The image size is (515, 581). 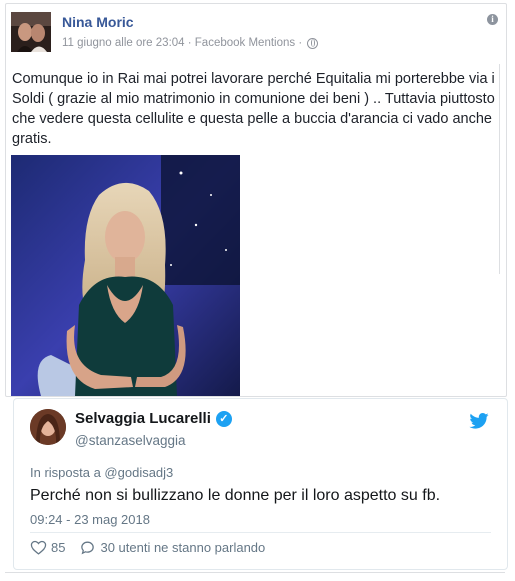 I want to click on heart-icon, so click(x=38, y=547).